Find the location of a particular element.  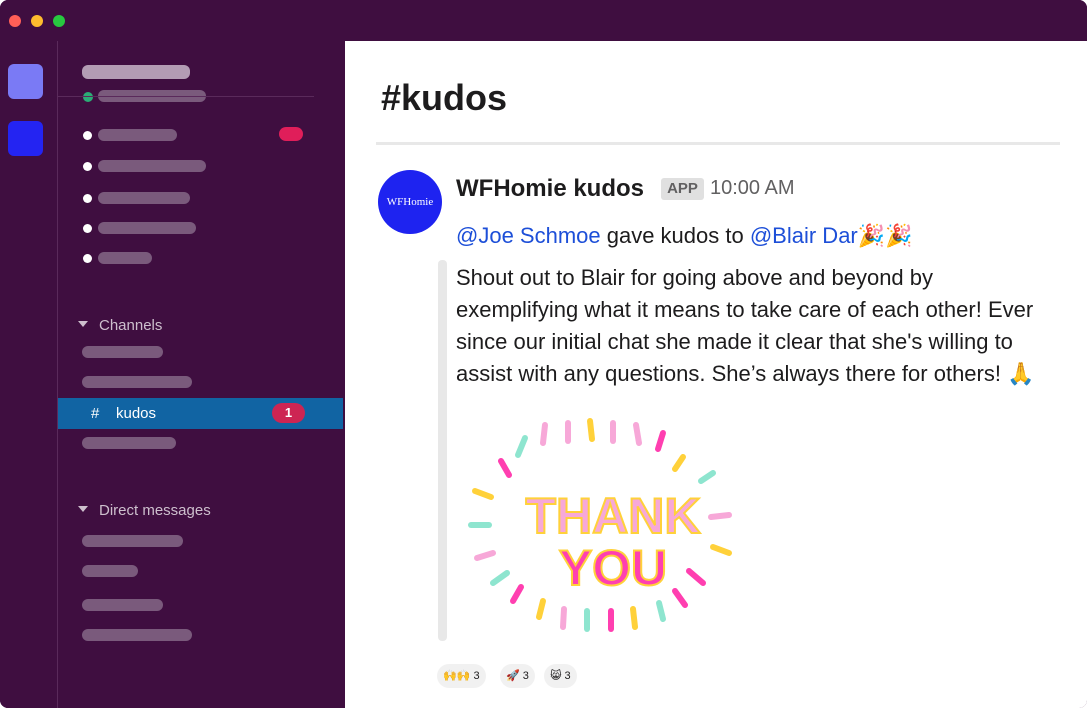

party-emoji-icon: 🎉🎉 is located at coordinates (885, 235).